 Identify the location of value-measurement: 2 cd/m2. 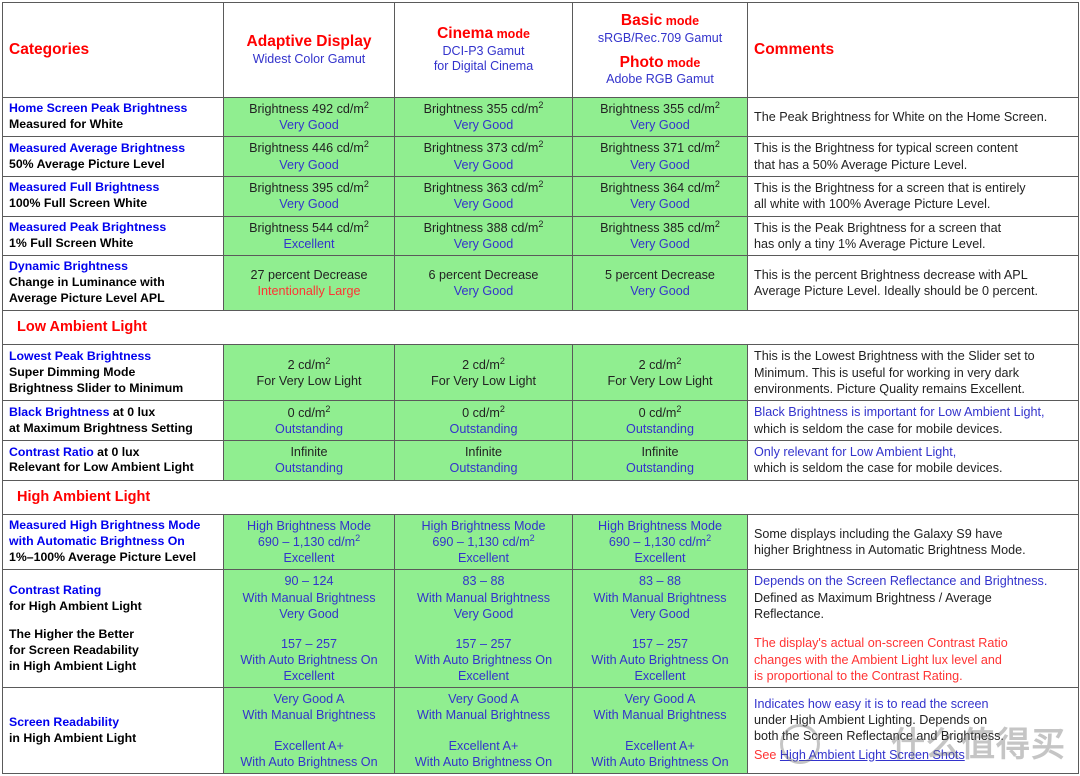
(660, 363).